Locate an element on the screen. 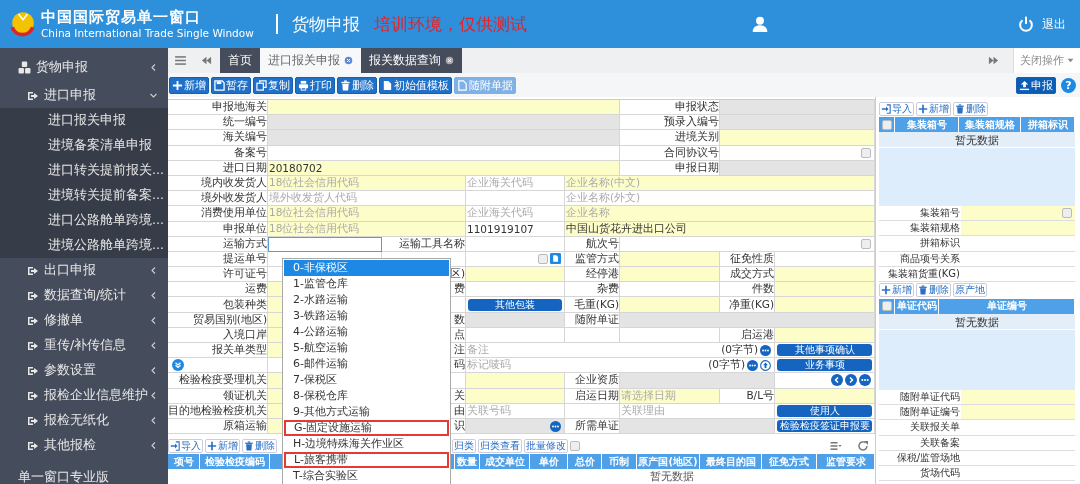 The height and width of the screenshot is (484, 1080). sidebar-item: 参数设置 is located at coordinates (84, 370).